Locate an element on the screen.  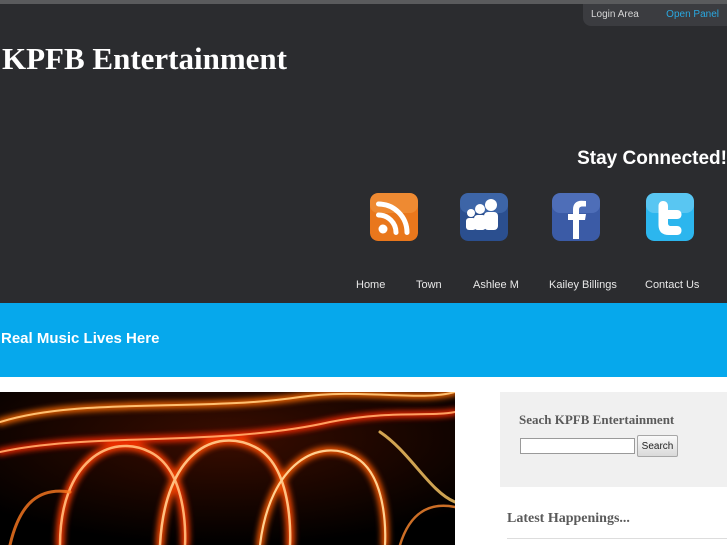
login-area-label: Login Area is located at coordinates (615, 14).